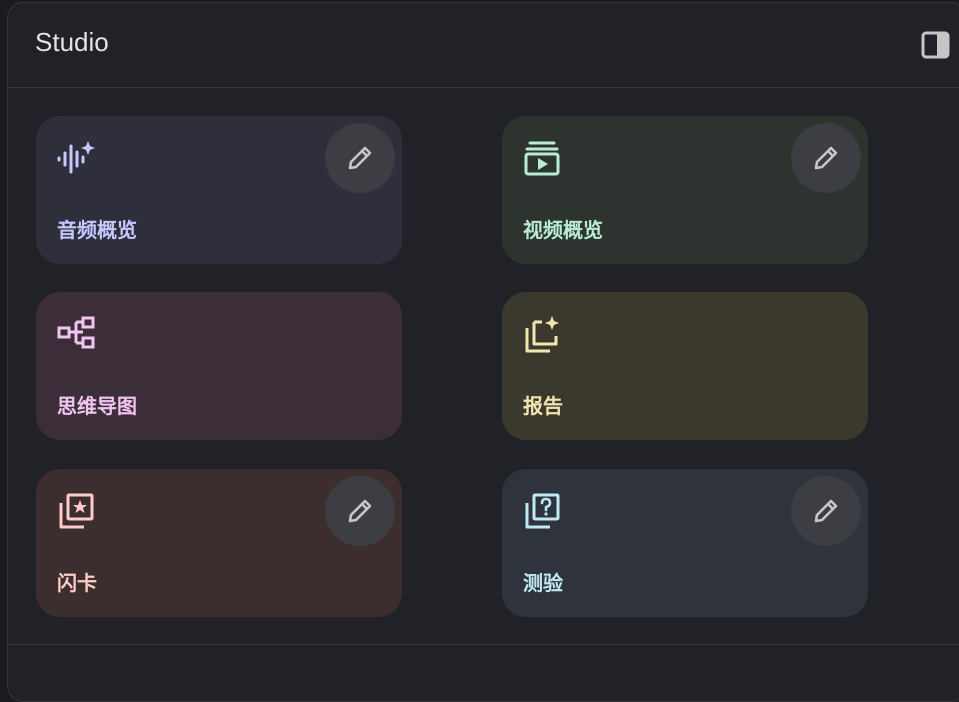 The height and width of the screenshot is (702, 959). I want to click on audio-sparkle-icon, so click(76, 157).